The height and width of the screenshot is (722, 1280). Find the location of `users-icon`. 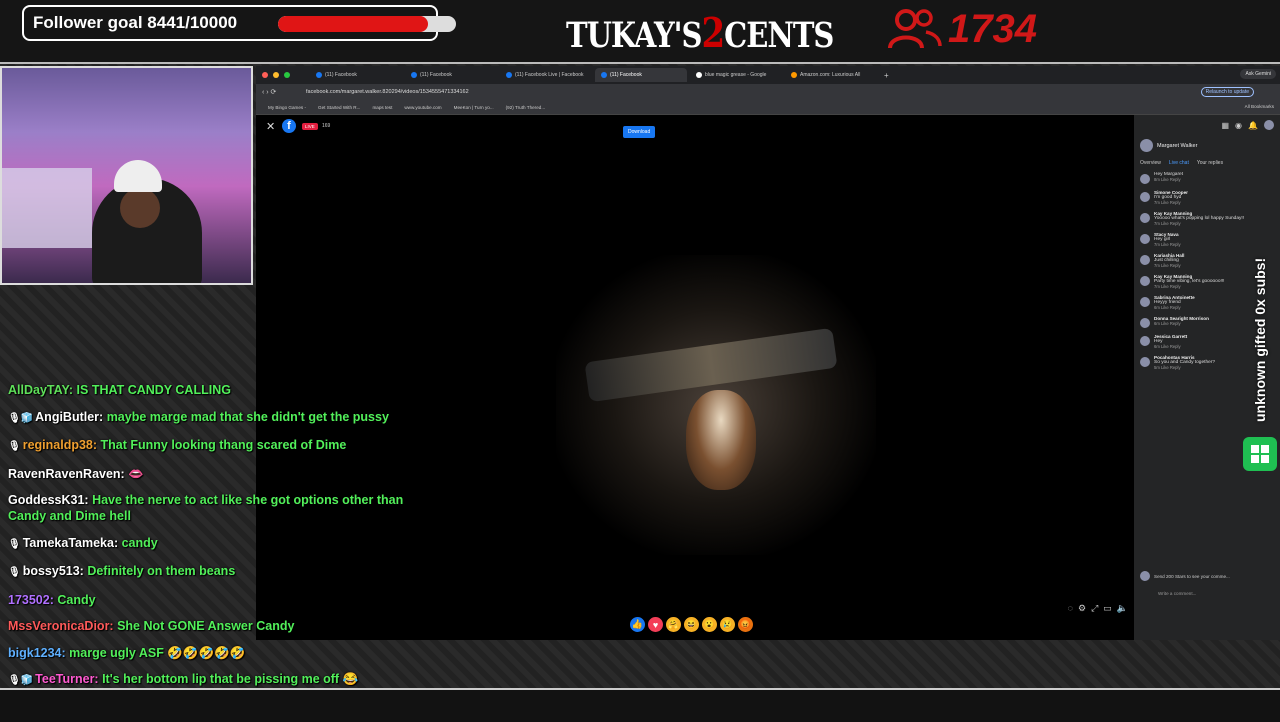

users-icon is located at coordinates (915, 29).